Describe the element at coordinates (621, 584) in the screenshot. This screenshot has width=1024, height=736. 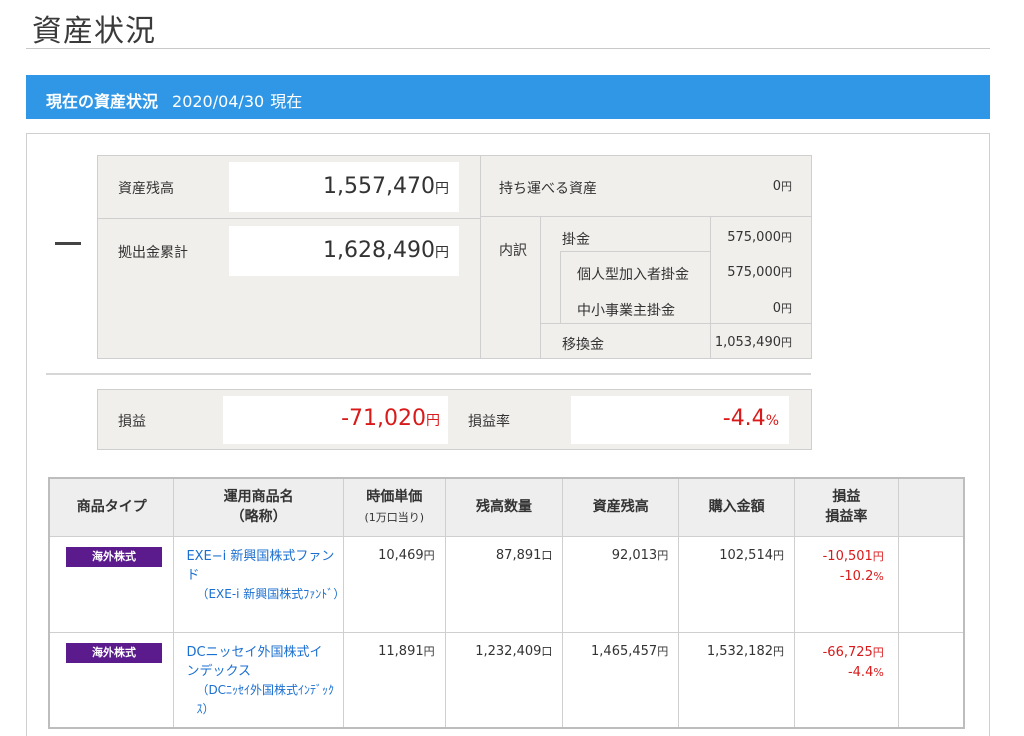
I see `balance-cell: 92,013円` at that location.